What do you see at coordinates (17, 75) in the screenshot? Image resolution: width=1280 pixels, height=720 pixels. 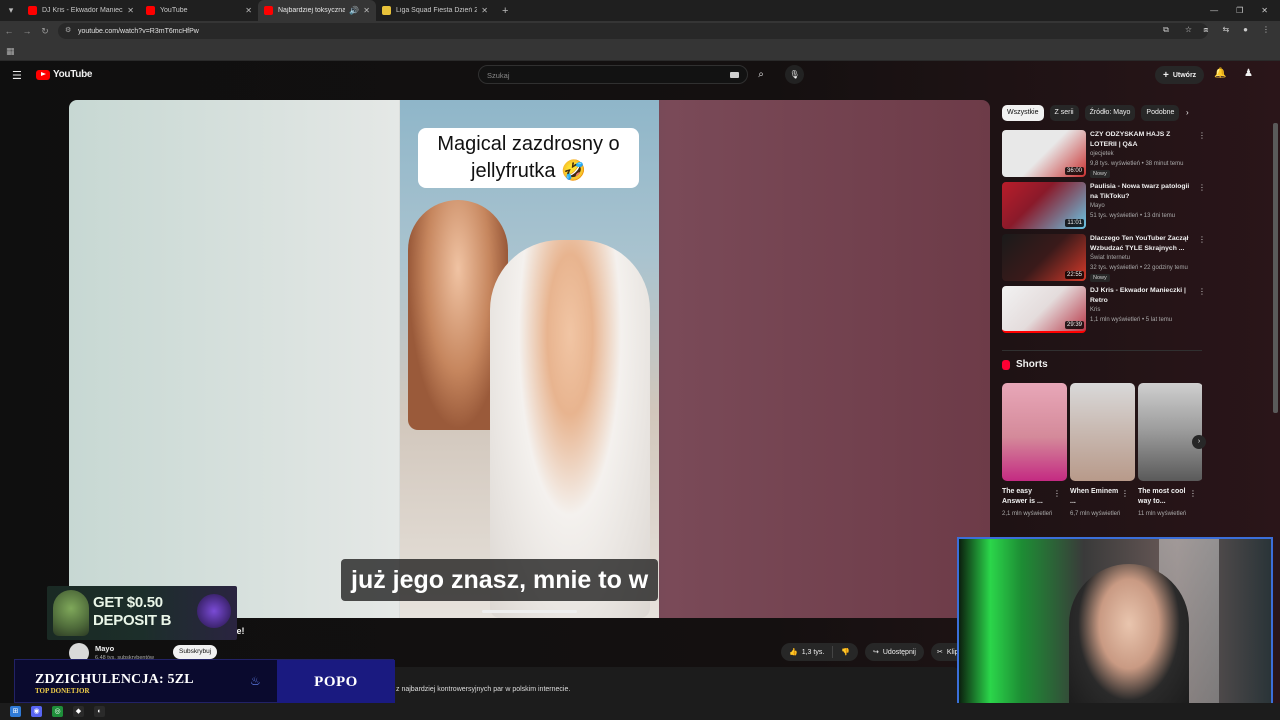 I see `hamburger-menu-icon: ☰` at bounding box center [17, 75].